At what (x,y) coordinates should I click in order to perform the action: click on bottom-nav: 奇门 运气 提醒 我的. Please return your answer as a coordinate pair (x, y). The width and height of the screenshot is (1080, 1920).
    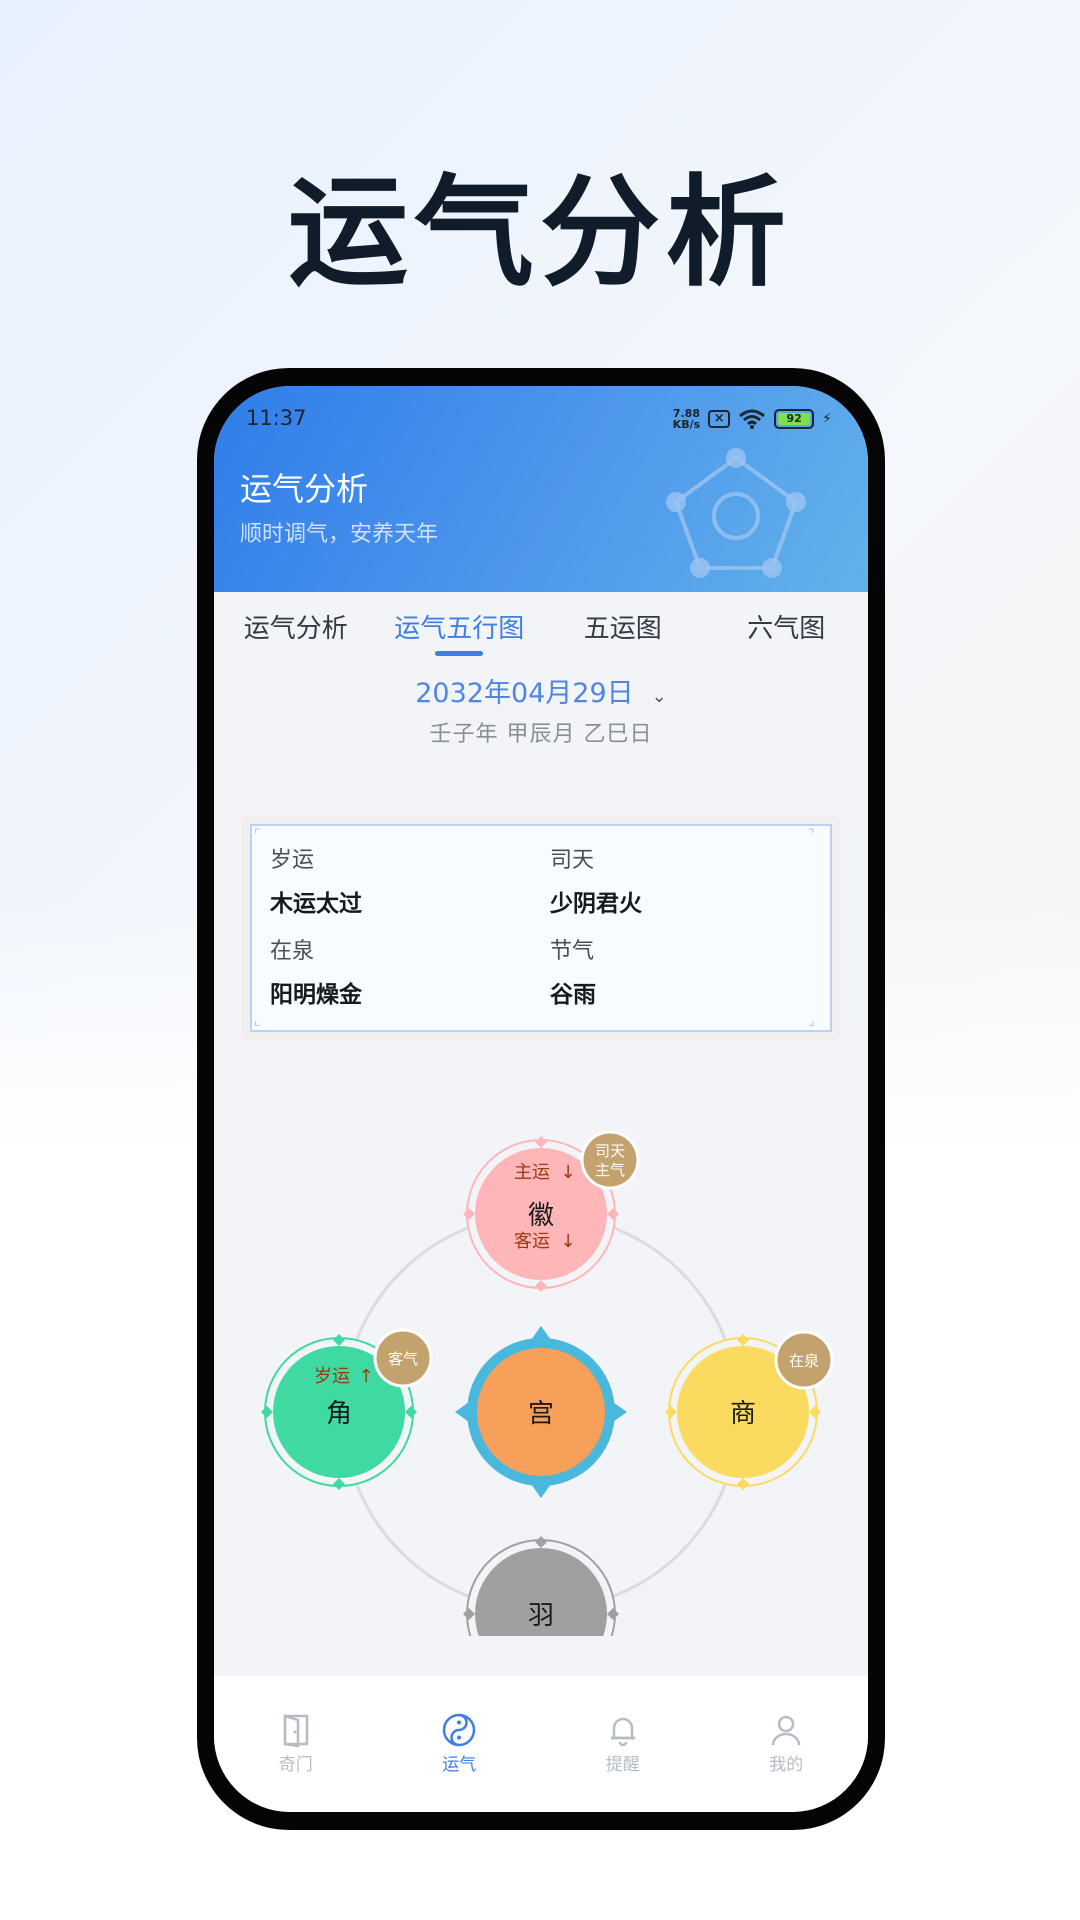
    Looking at the image, I should click on (541, 1744).